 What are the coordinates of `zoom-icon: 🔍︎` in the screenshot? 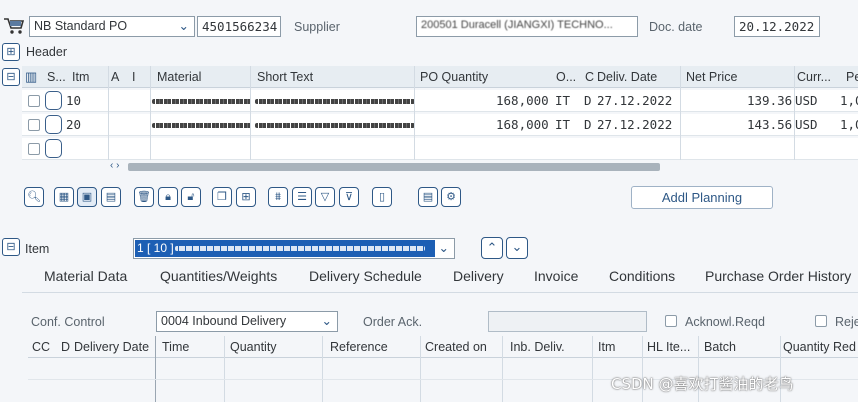 It's located at (34, 197).